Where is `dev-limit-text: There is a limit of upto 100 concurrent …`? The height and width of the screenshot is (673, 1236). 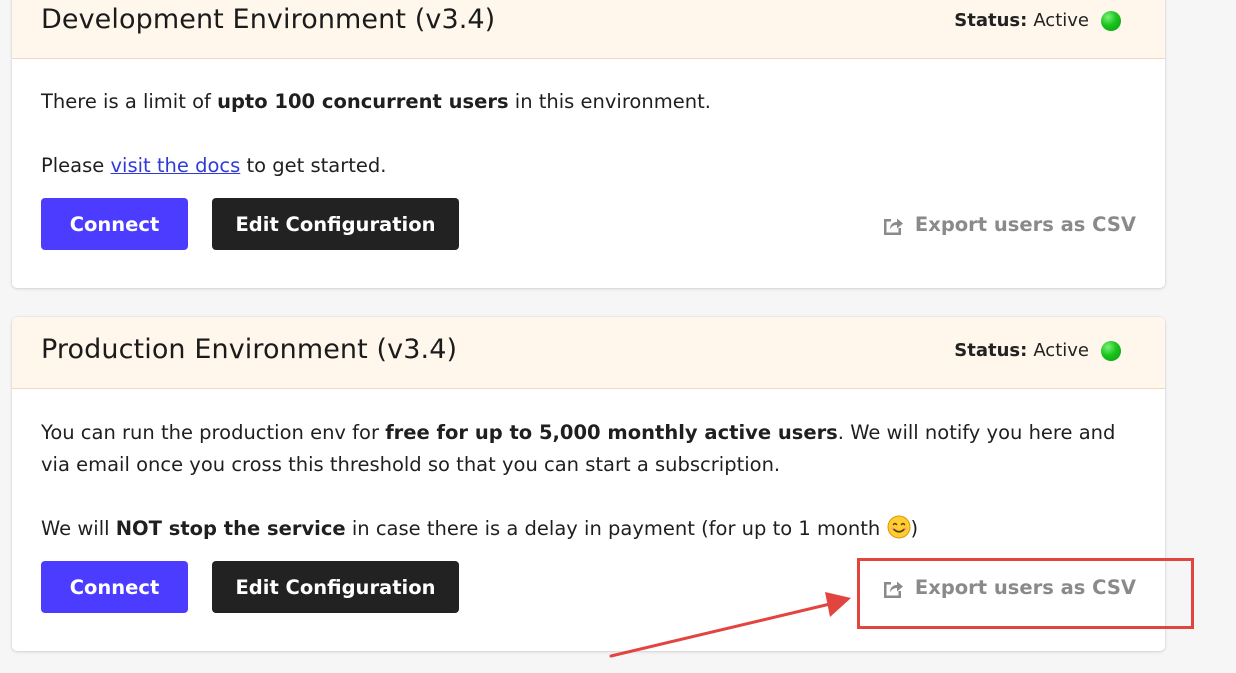 dev-limit-text: There is a limit of upto 100 concurrent … is located at coordinates (376, 101).